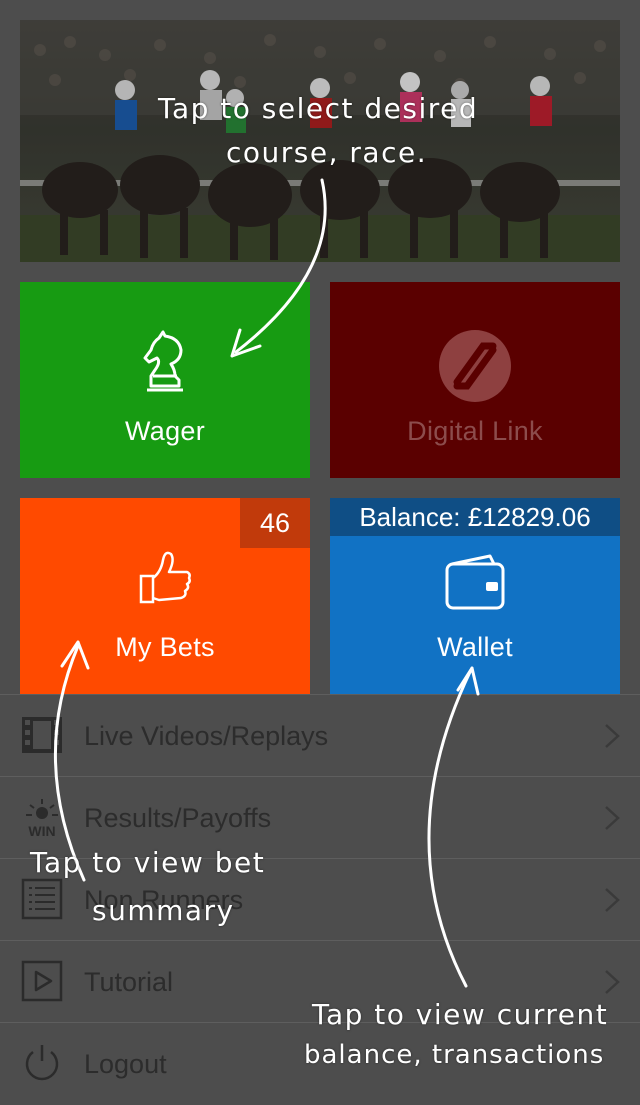  I want to click on wager-label: Wager, so click(165, 431).